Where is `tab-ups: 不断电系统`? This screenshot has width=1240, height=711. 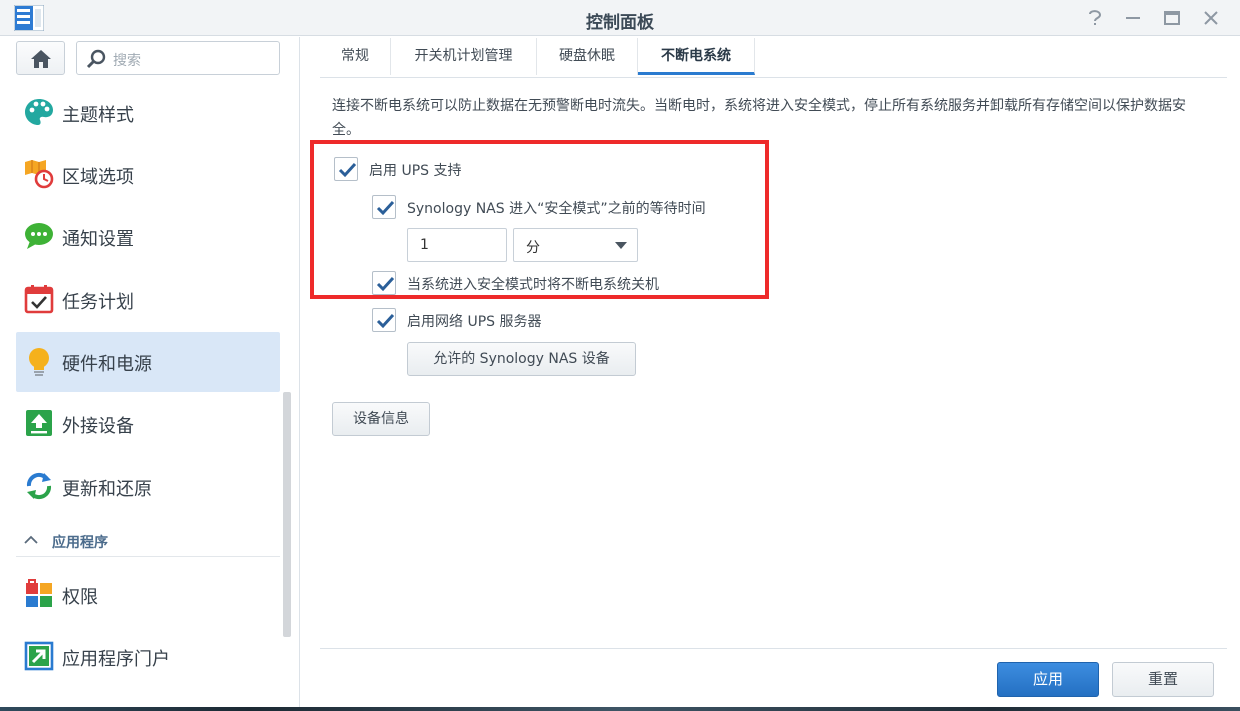 tab-ups: 不断电系统 is located at coordinates (696, 56).